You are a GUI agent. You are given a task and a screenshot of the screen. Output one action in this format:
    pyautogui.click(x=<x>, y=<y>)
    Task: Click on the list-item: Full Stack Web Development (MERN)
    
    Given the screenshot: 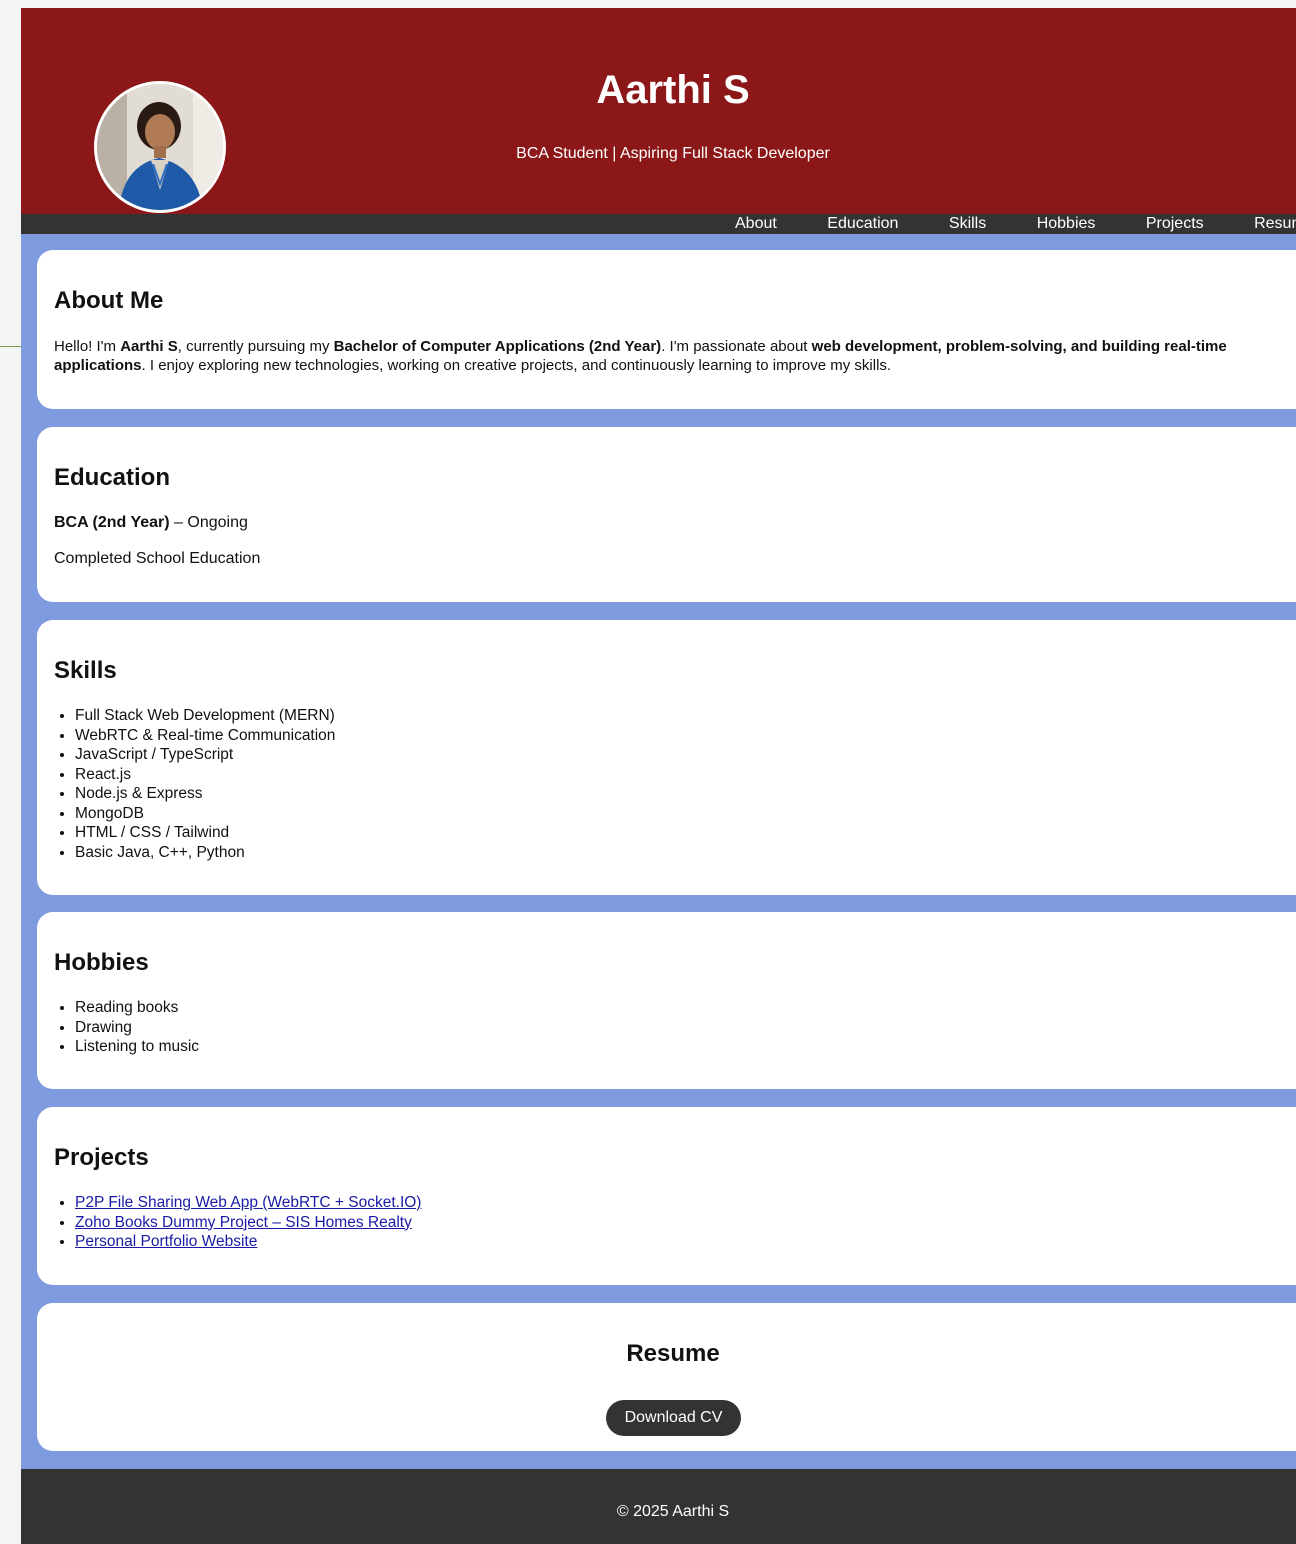 What is the action you would take?
    pyautogui.click(x=205, y=716)
    